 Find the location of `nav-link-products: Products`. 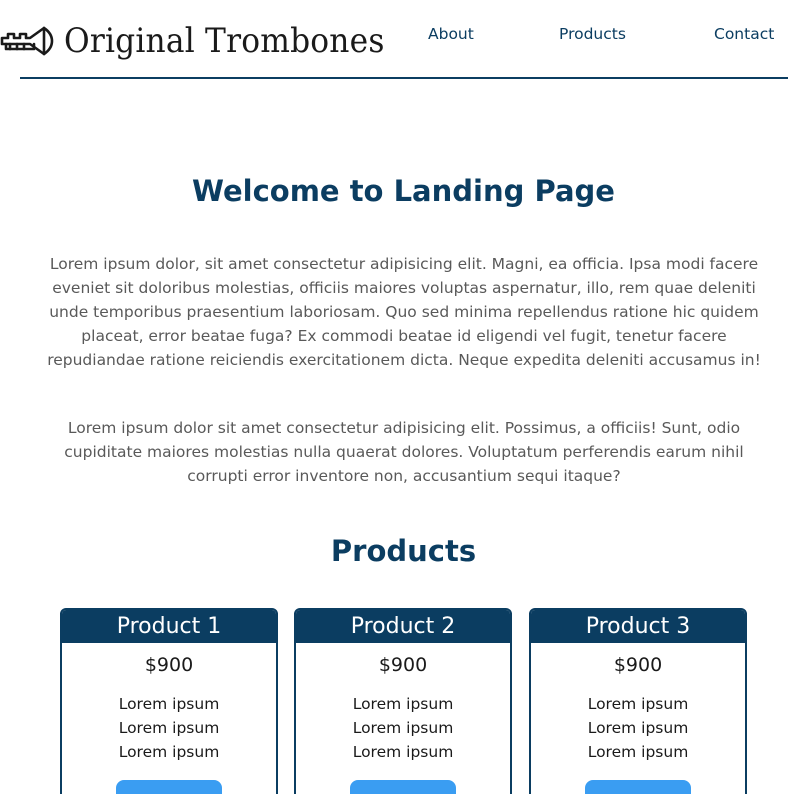

nav-link-products: Products is located at coordinates (592, 34).